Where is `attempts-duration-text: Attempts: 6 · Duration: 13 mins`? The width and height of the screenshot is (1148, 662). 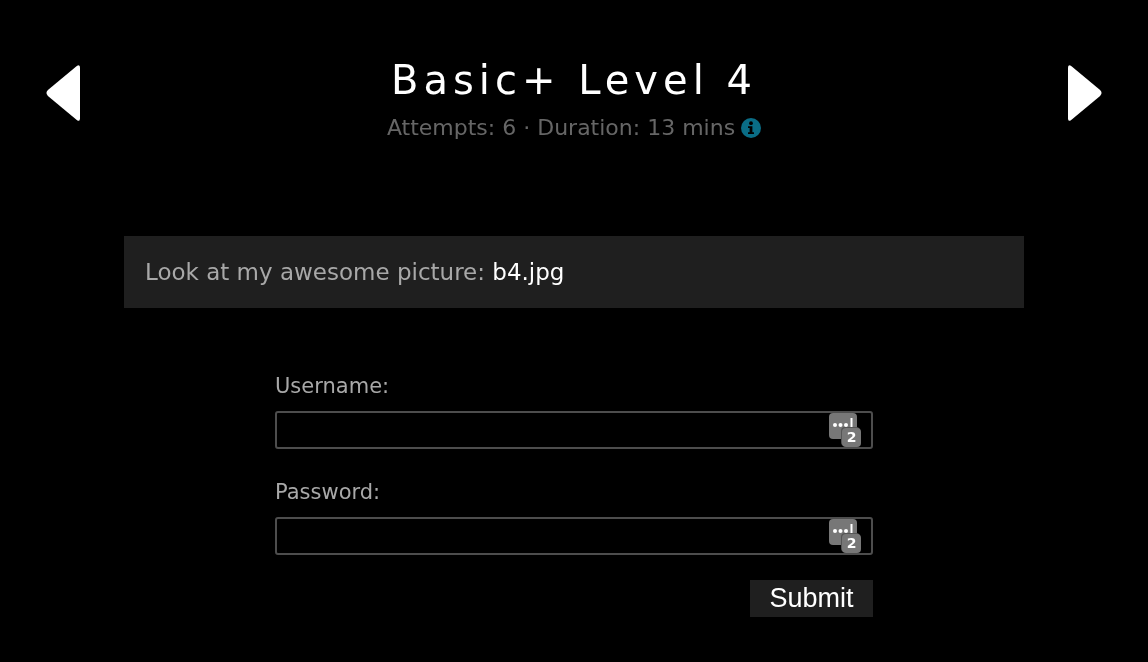
attempts-duration-text: Attempts: 6 · Duration: 13 mins is located at coordinates (561, 128).